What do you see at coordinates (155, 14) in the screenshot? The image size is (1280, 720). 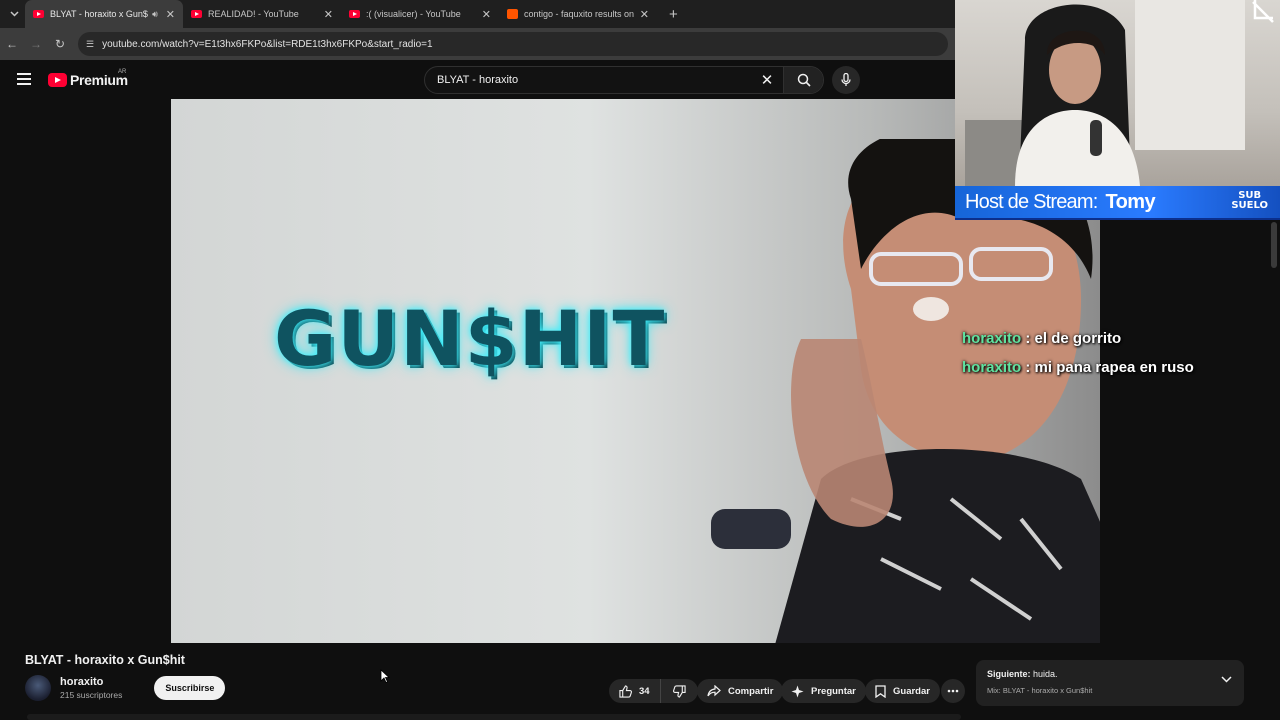 I see `speaker-icon: 🔊︎` at bounding box center [155, 14].